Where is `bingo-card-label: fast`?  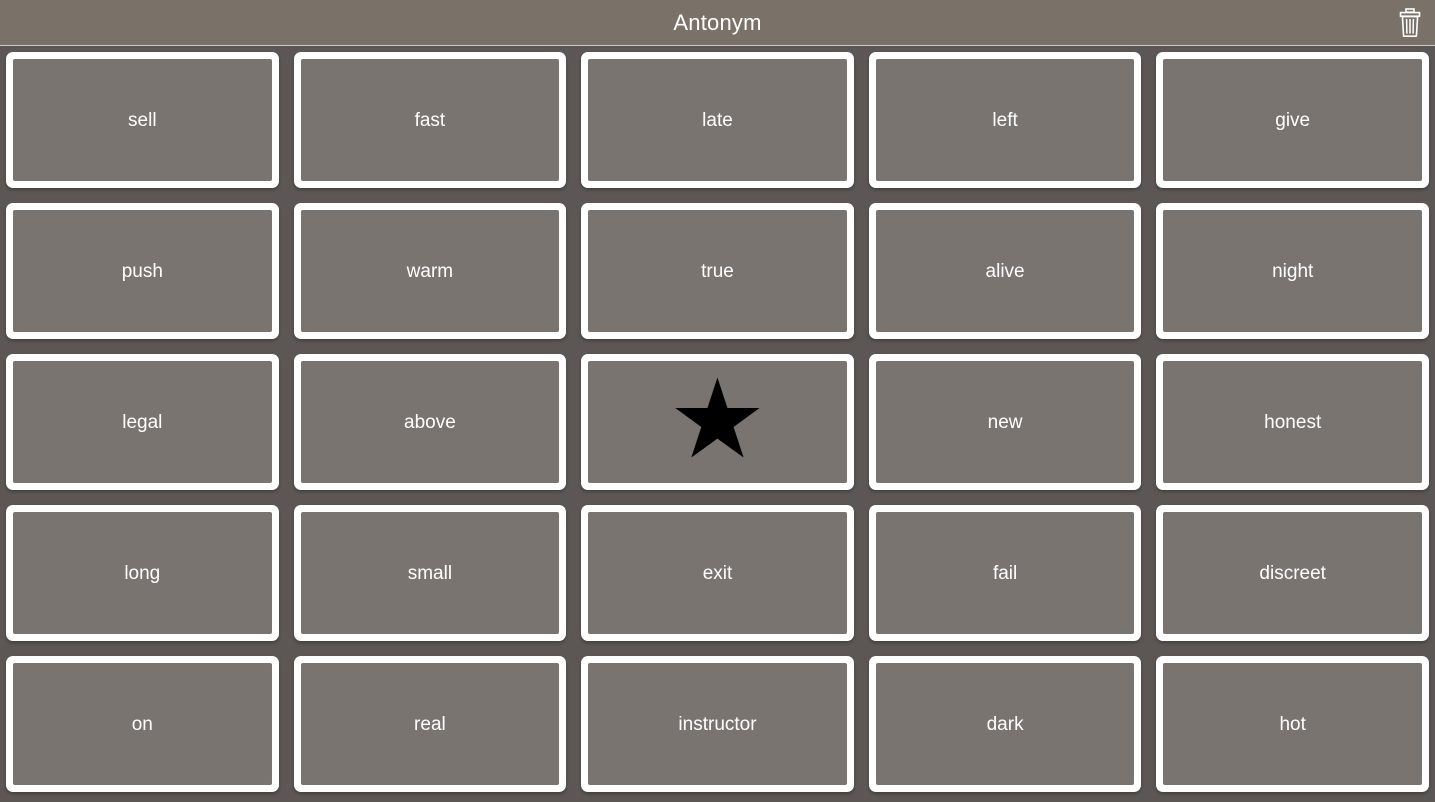 bingo-card-label: fast is located at coordinates (430, 120).